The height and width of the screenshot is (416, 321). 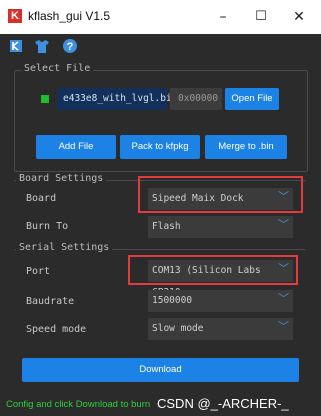 I want to click on board-highlight-box, so click(x=220, y=194).